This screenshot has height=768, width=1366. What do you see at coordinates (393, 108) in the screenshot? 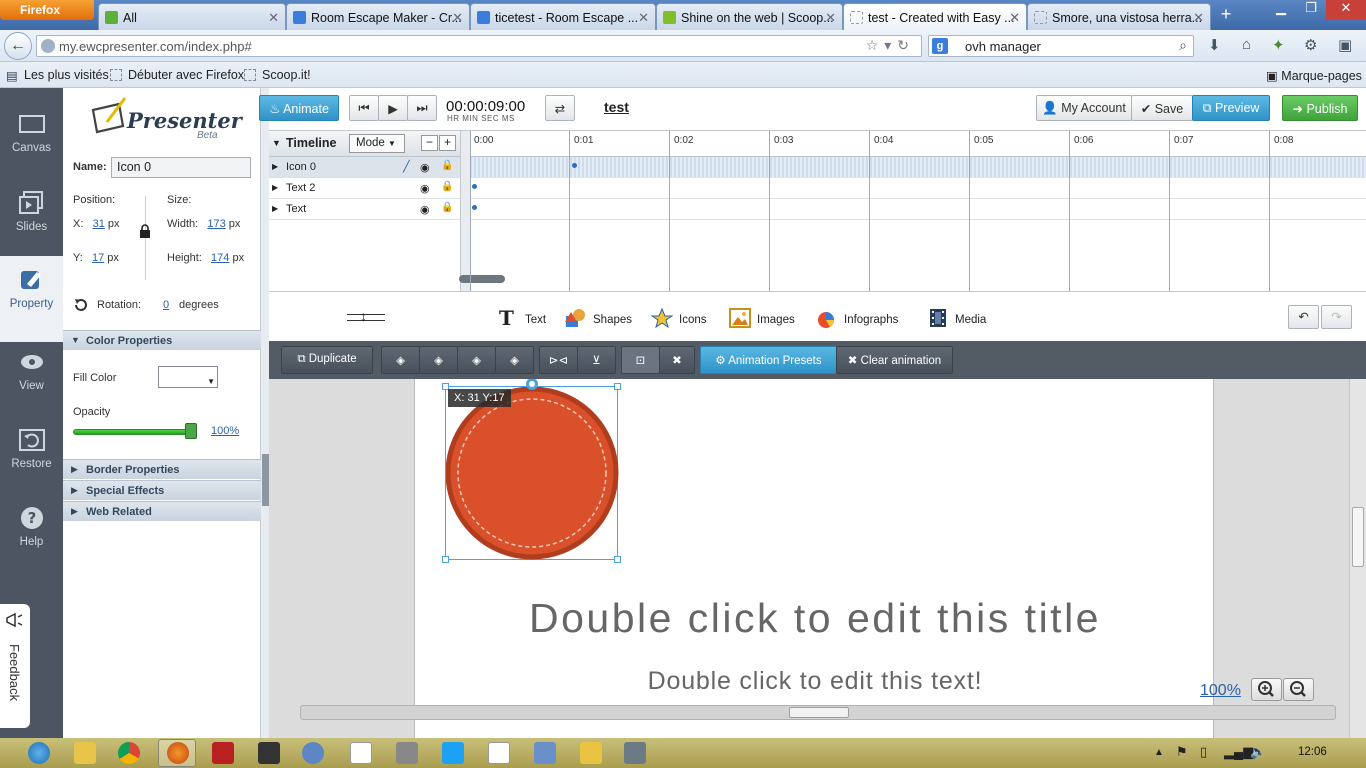
I see `play-button: ▶` at bounding box center [393, 108].